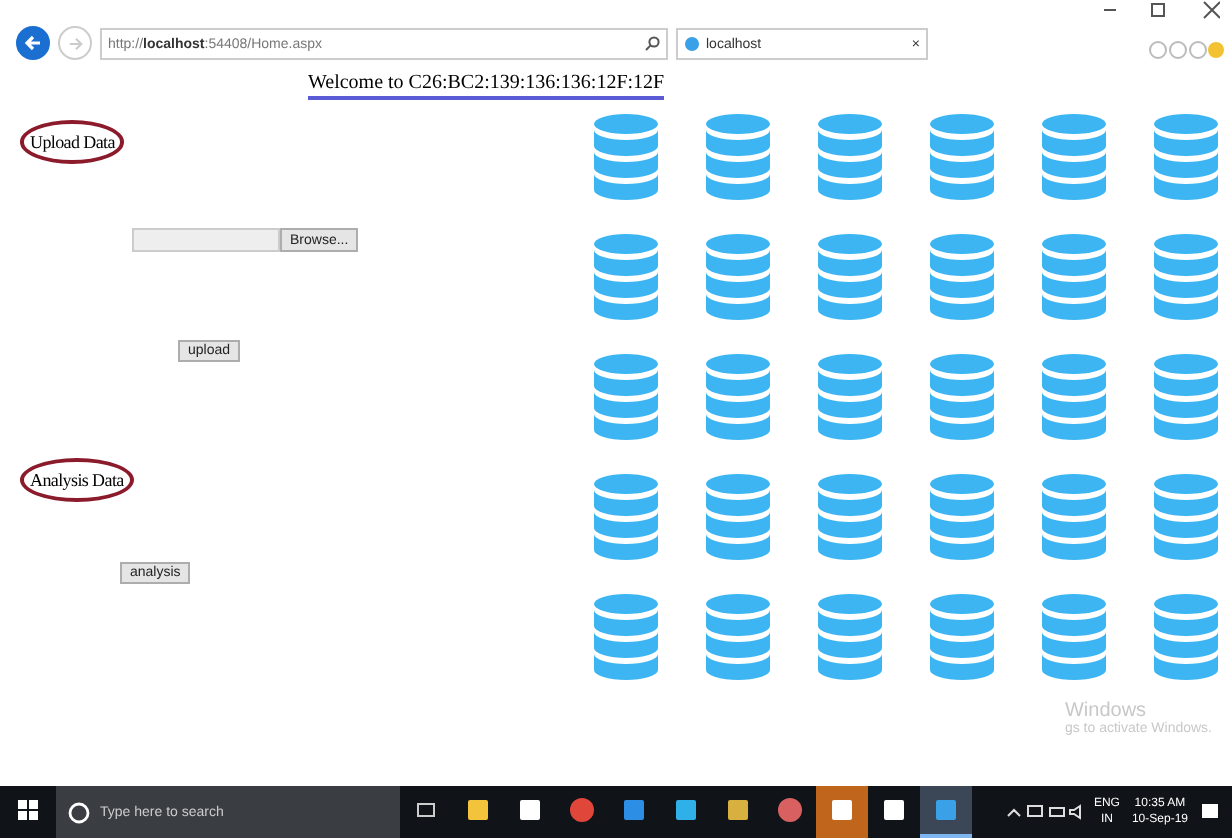 This screenshot has width=1232, height=838. What do you see at coordinates (1043, 812) in the screenshot?
I see `tray-icons` at bounding box center [1043, 812].